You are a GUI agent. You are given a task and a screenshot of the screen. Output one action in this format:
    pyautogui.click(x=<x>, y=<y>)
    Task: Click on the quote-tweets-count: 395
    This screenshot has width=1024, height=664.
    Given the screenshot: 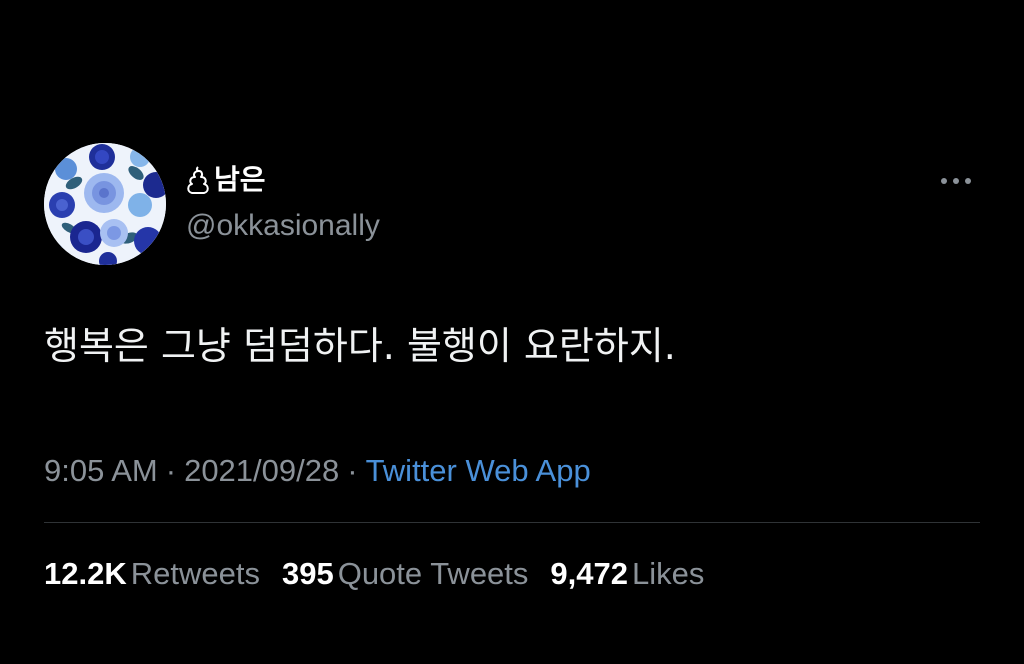 What is the action you would take?
    pyautogui.click(x=307, y=573)
    